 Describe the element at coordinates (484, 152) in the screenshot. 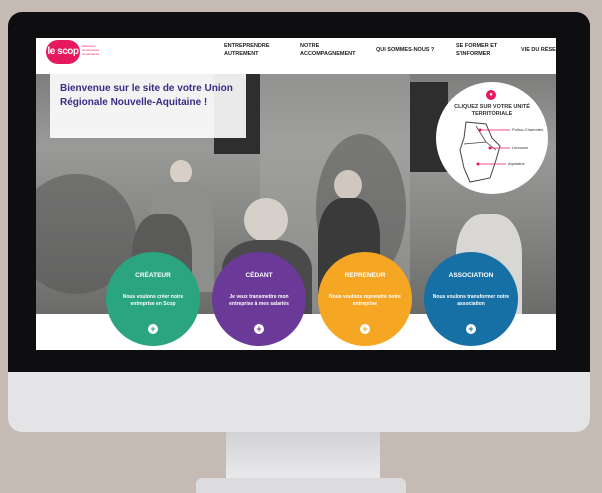

I see `region-map-shape` at that location.